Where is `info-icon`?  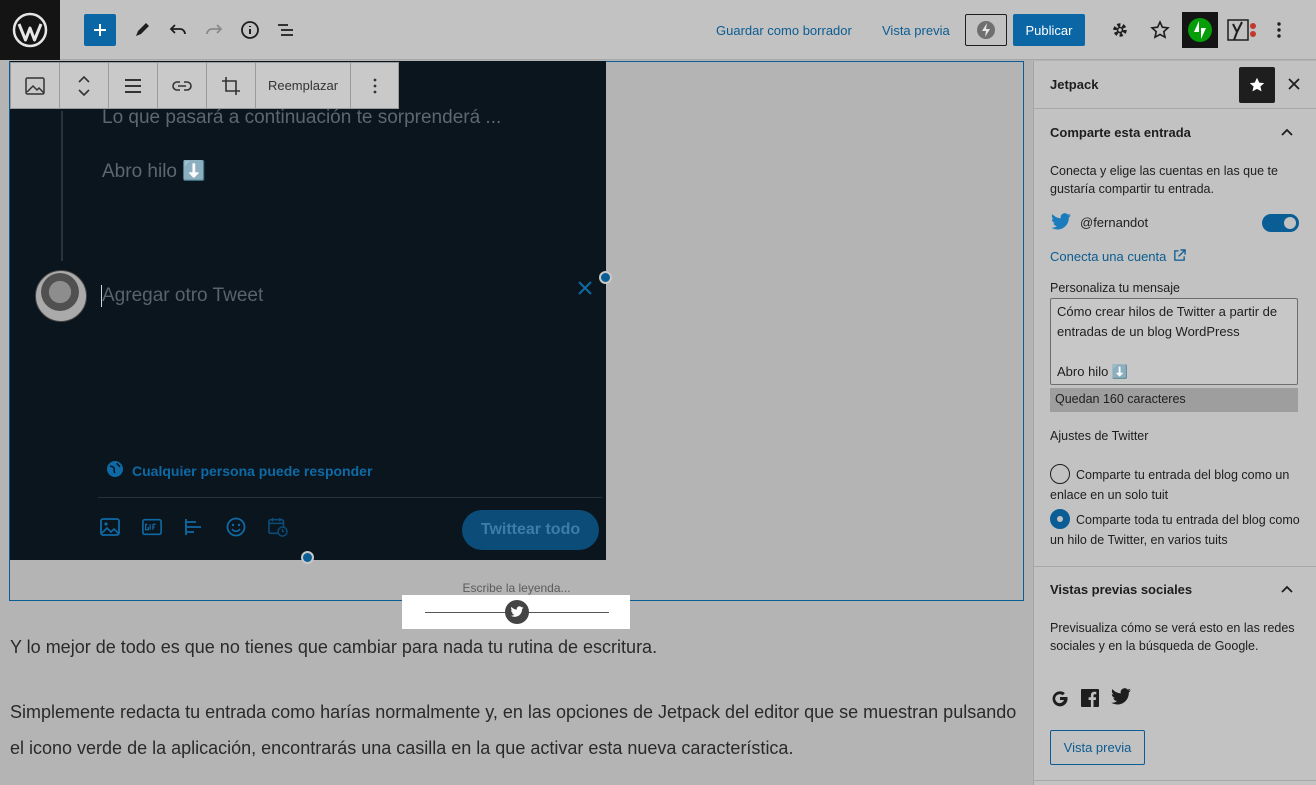 info-icon is located at coordinates (250, 30).